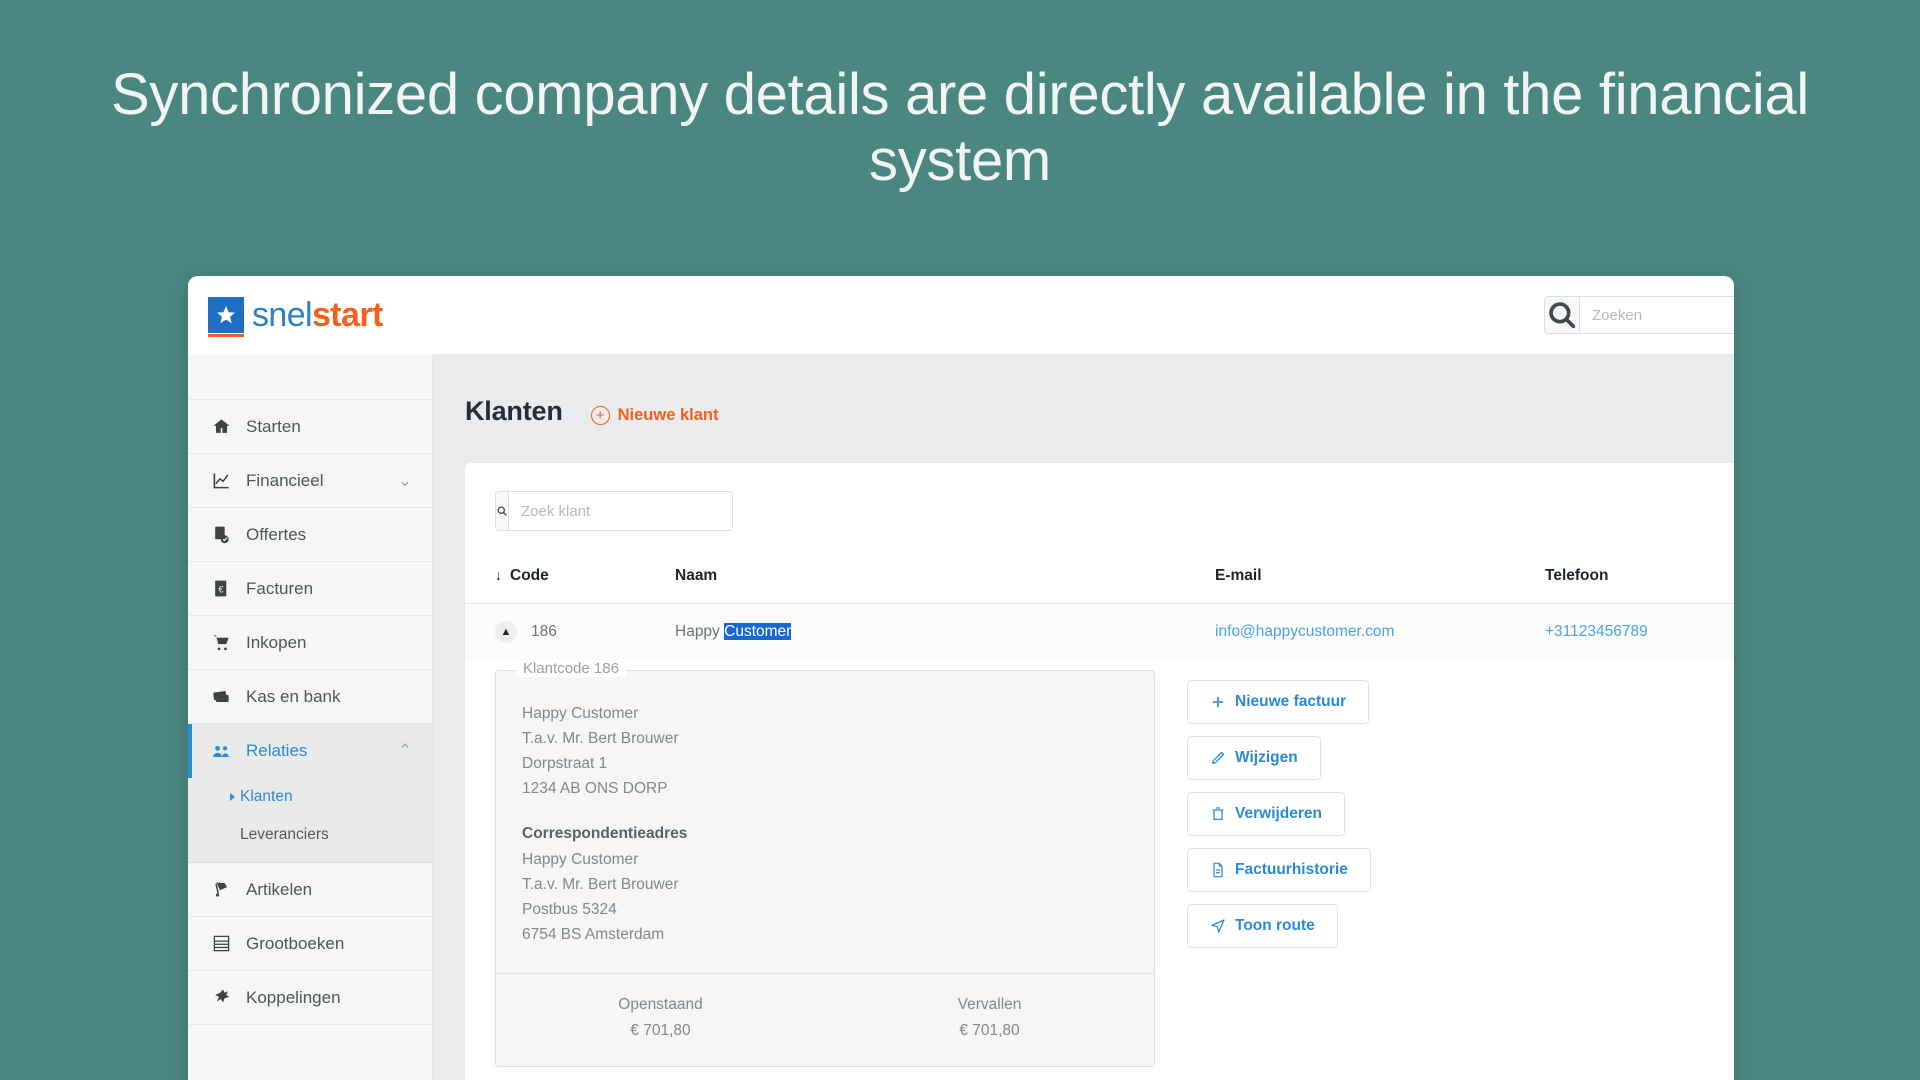 The image size is (1920, 1080). Describe the element at coordinates (1218, 757) in the screenshot. I see `pencil-icon` at that location.